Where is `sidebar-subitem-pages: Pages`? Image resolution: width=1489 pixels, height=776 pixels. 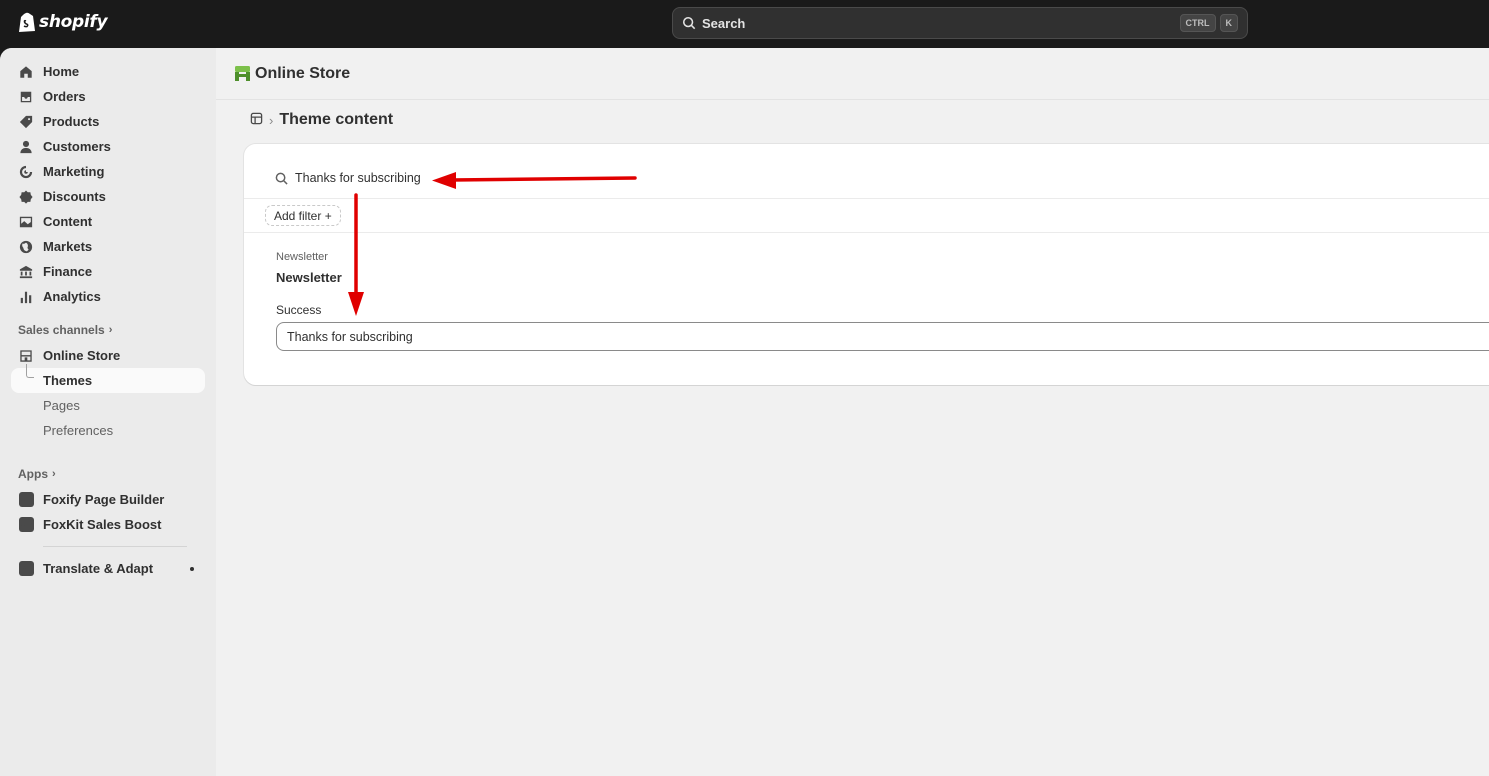 sidebar-subitem-pages: Pages is located at coordinates (108, 405).